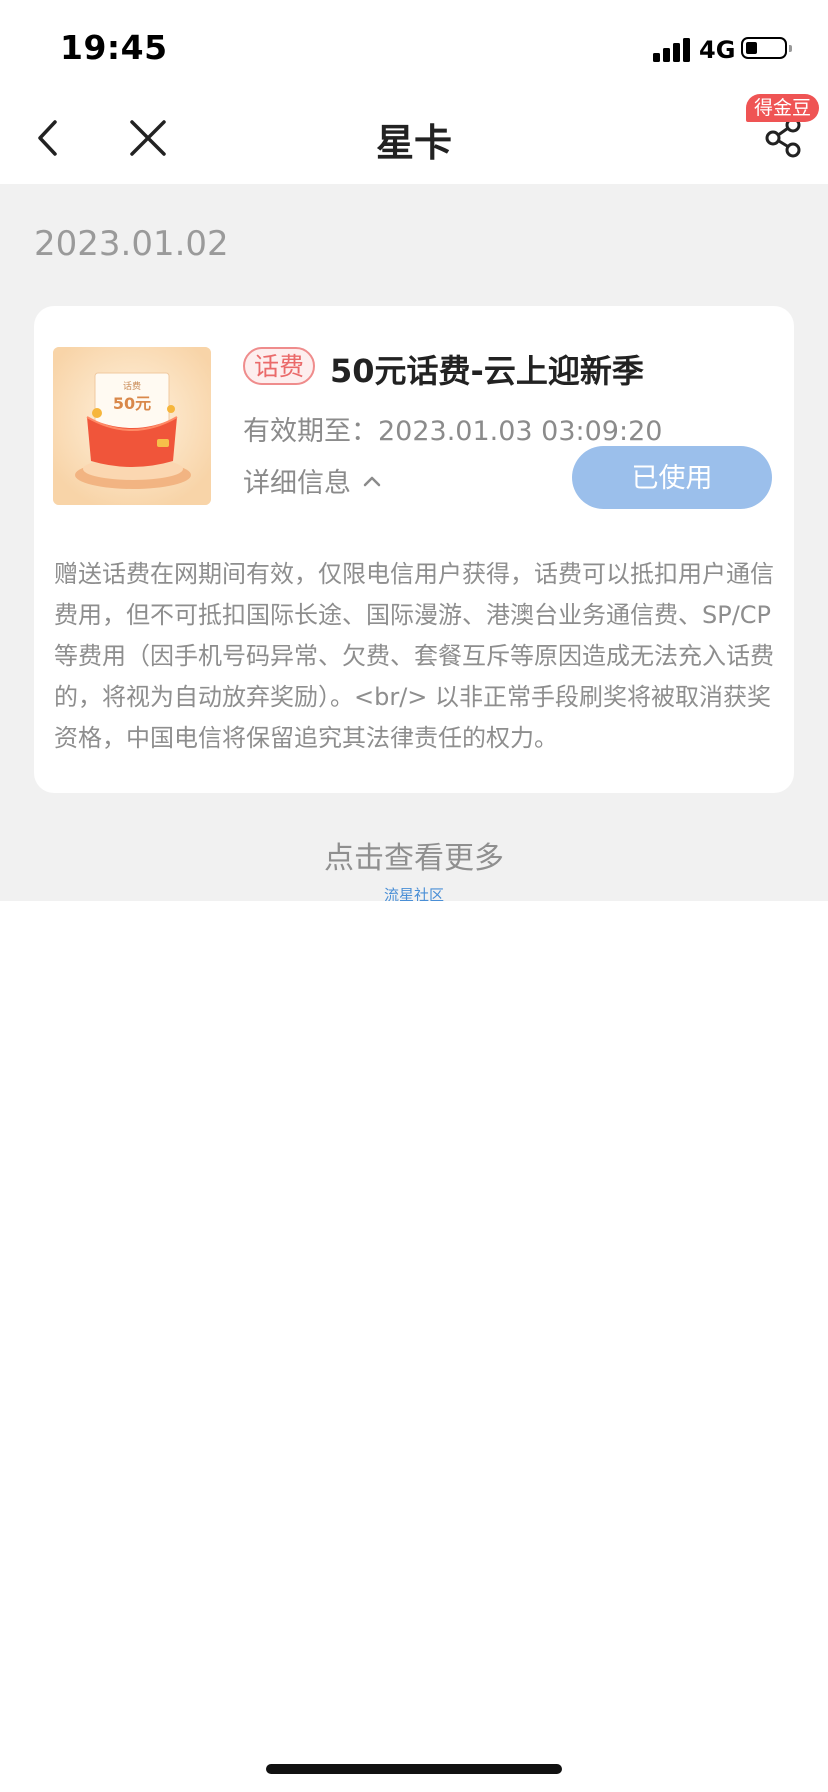 The width and height of the screenshot is (828, 1792). Describe the element at coordinates (132, 403) in the screenshot. I see `thumb-amount: 50元` at that location.